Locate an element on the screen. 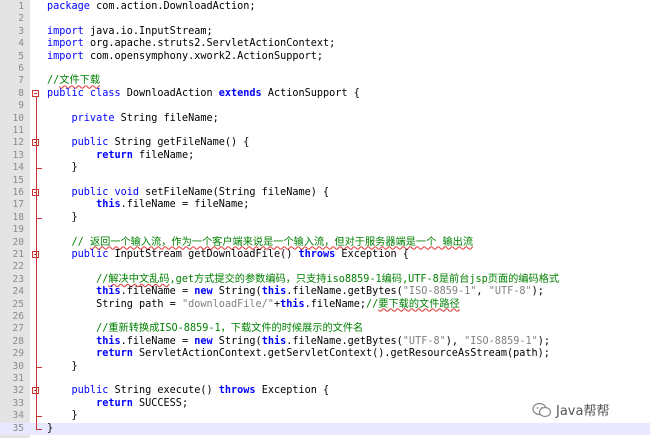  code-text: //文件下载 is located at coordinates (73, 81).